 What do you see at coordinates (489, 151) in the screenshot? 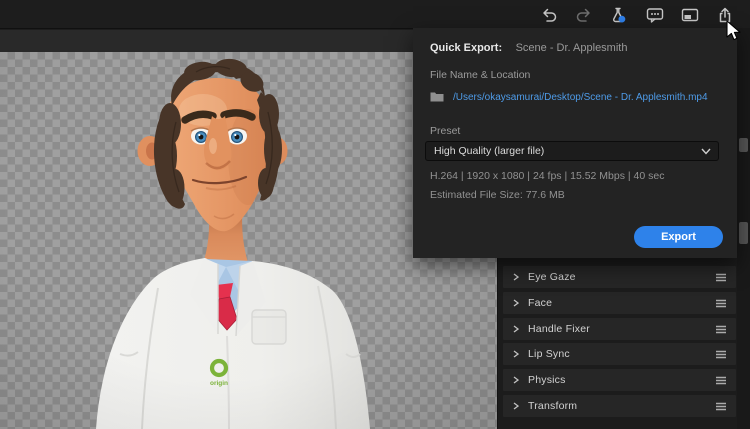
I see `preset-selected-value: High Quality (larger file)` at bounding box center [489, 151].